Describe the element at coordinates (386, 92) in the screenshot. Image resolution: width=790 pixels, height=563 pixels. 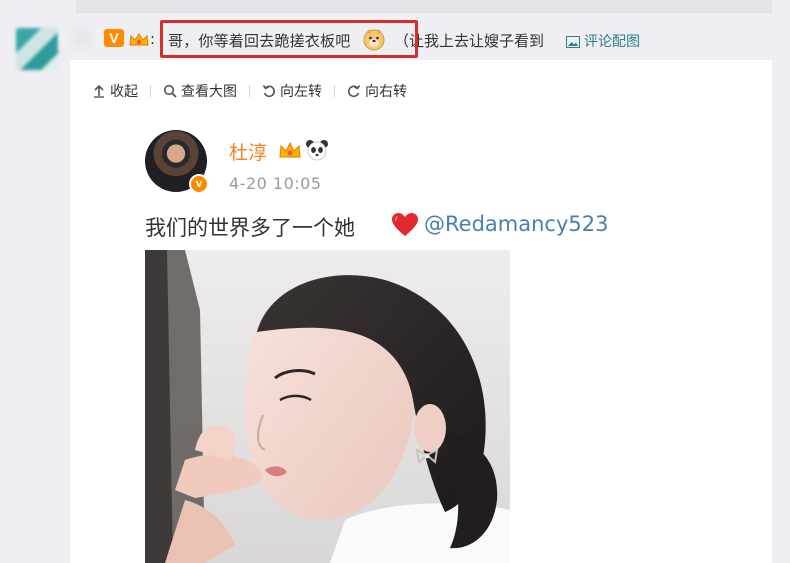
I see `rotate-right-label: 向右转` at that location.